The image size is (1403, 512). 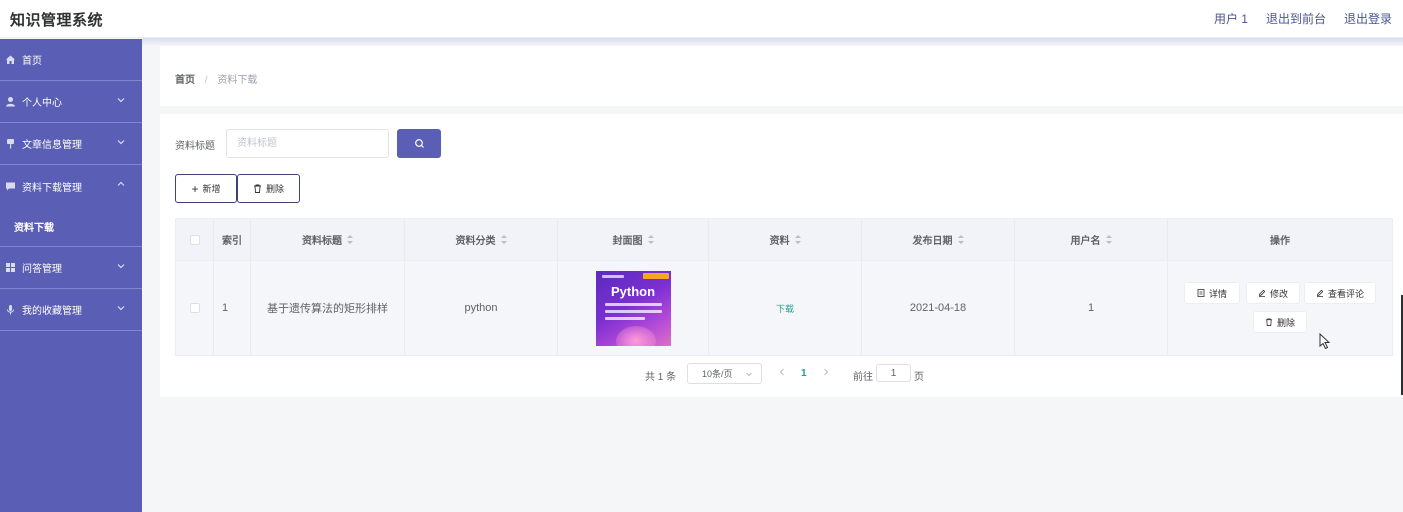 I want to click on goto-label: 前往, so click(x=863, y=377).